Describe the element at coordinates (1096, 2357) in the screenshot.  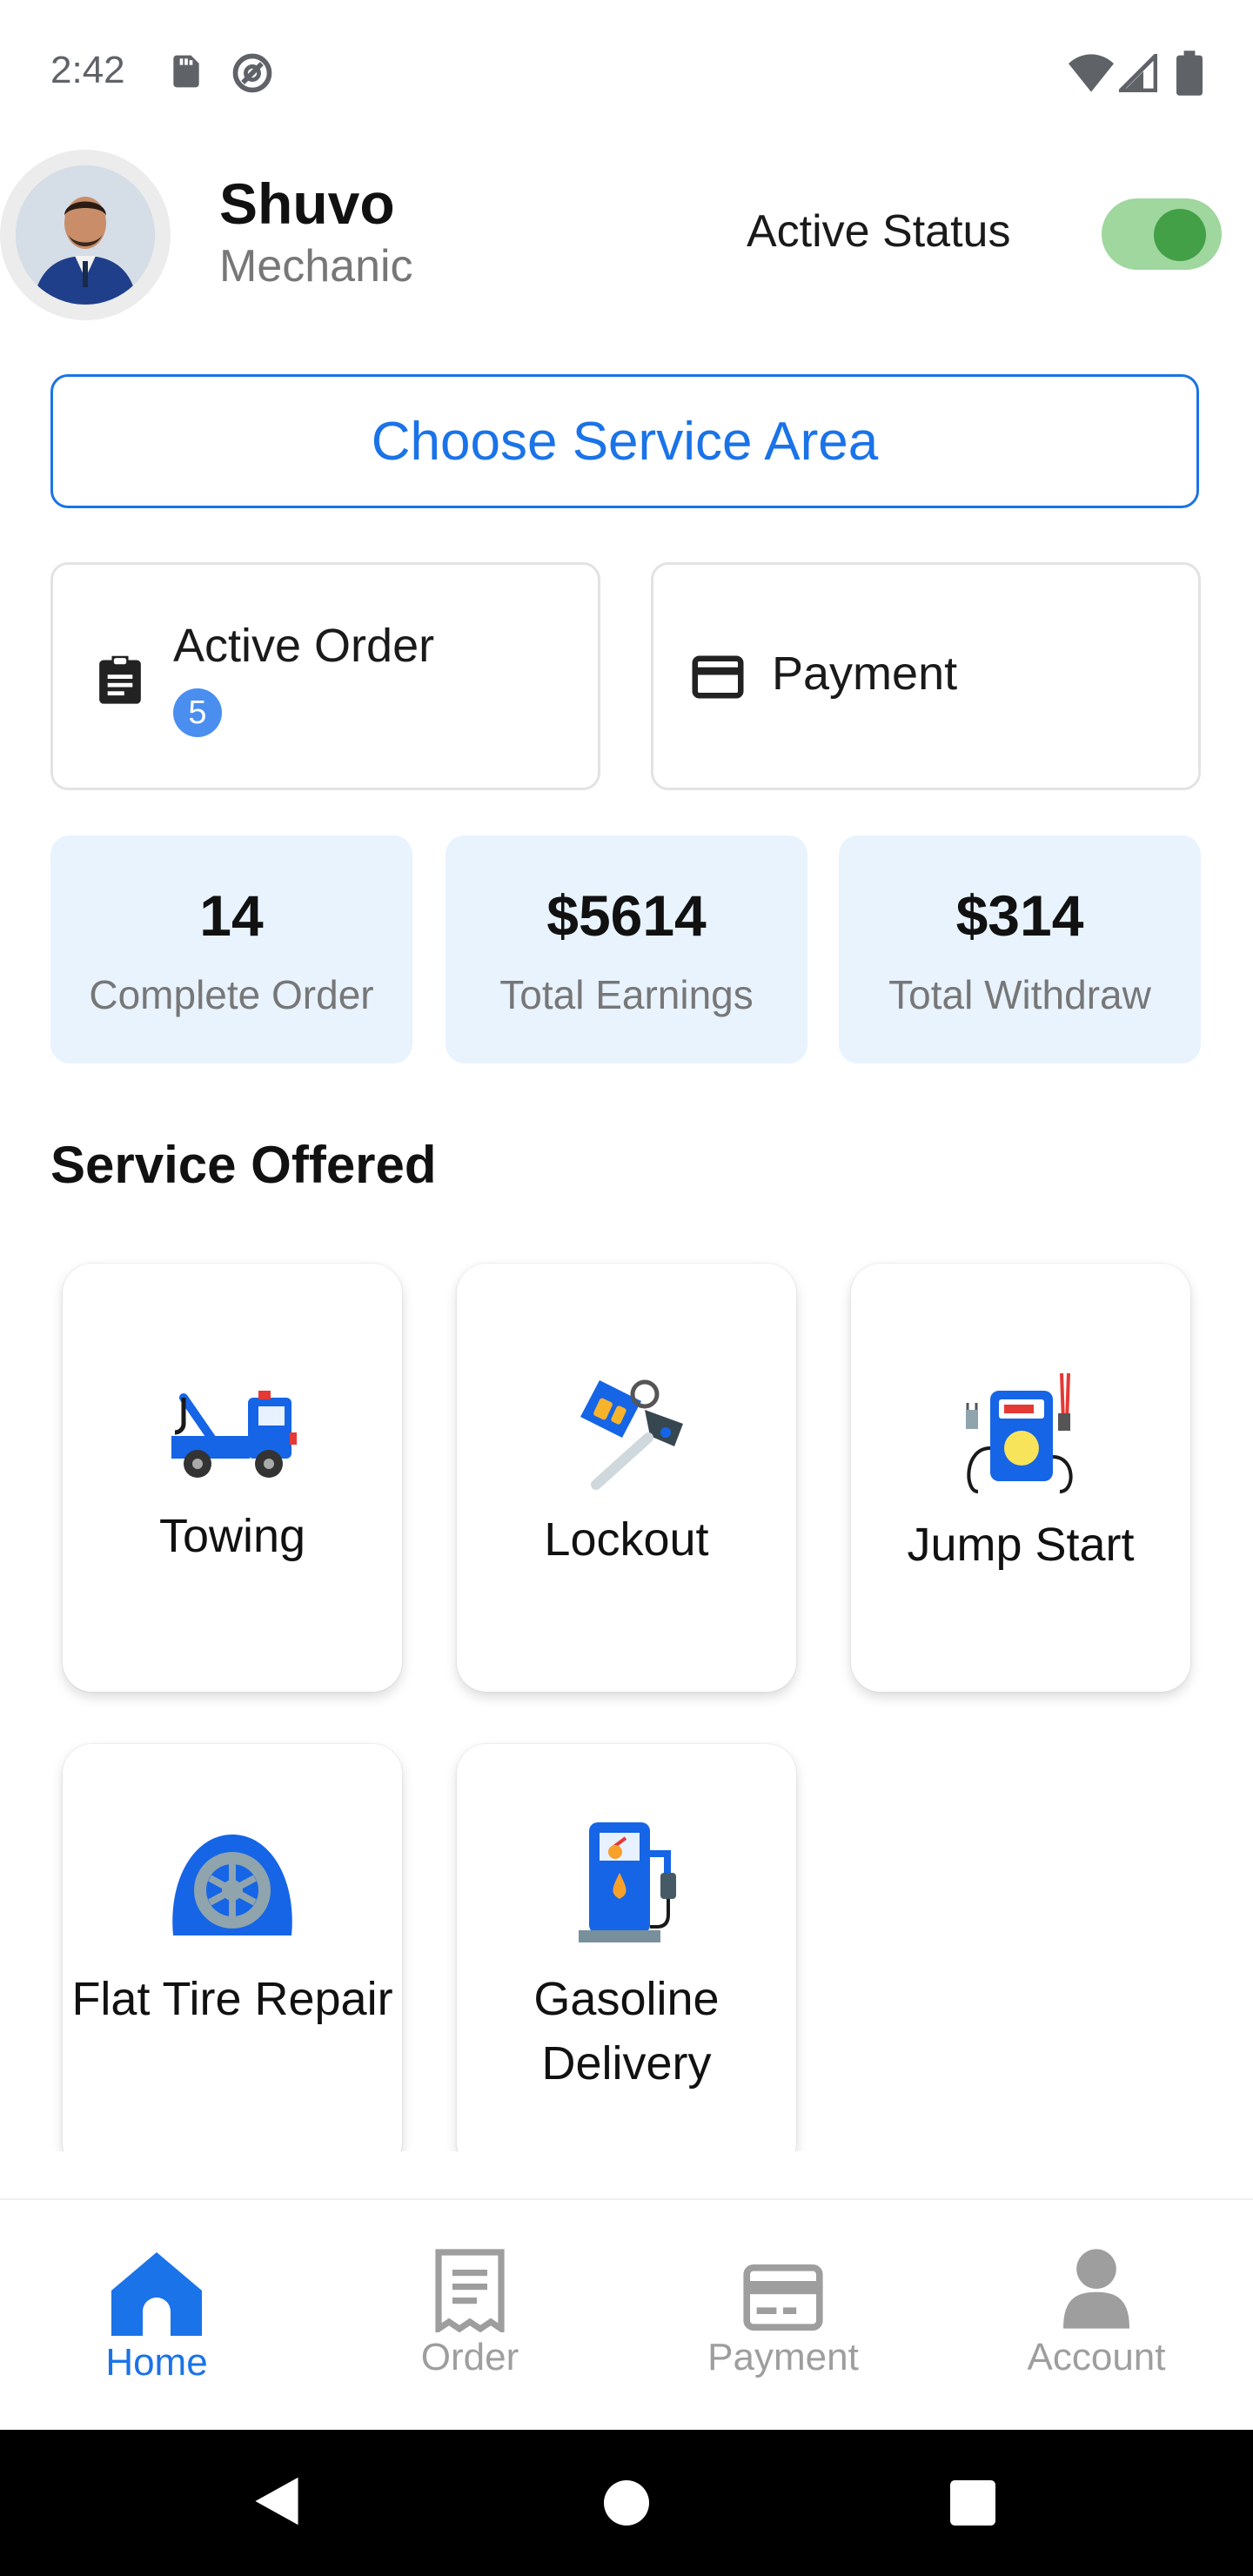
I see `nav-label: Account` at that location.